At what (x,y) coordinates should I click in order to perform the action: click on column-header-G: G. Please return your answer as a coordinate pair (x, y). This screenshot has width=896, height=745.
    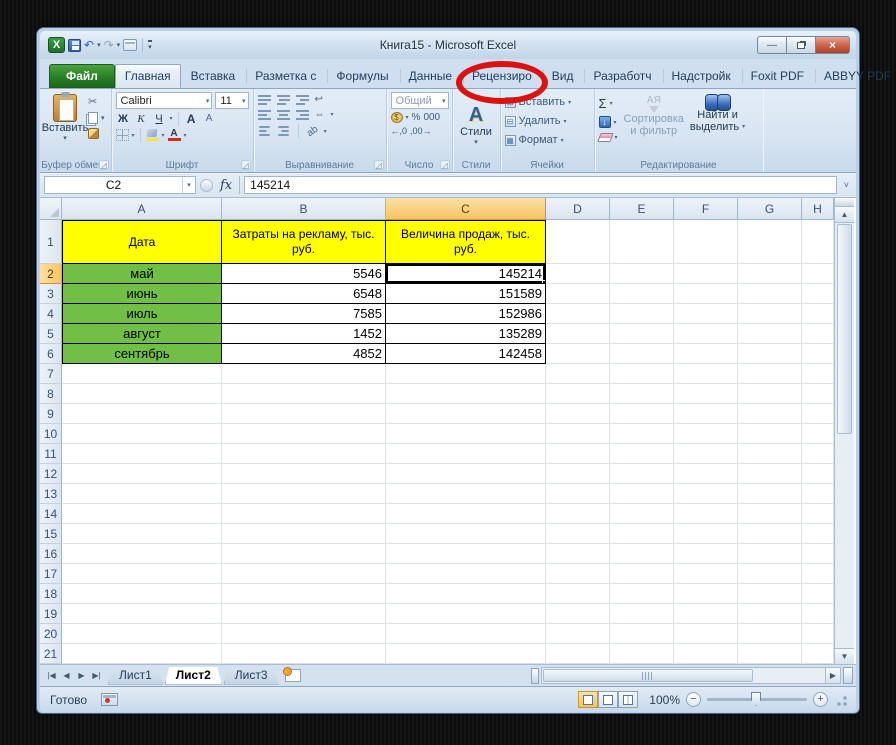
    Looking at the image, I should click on (770, 209).